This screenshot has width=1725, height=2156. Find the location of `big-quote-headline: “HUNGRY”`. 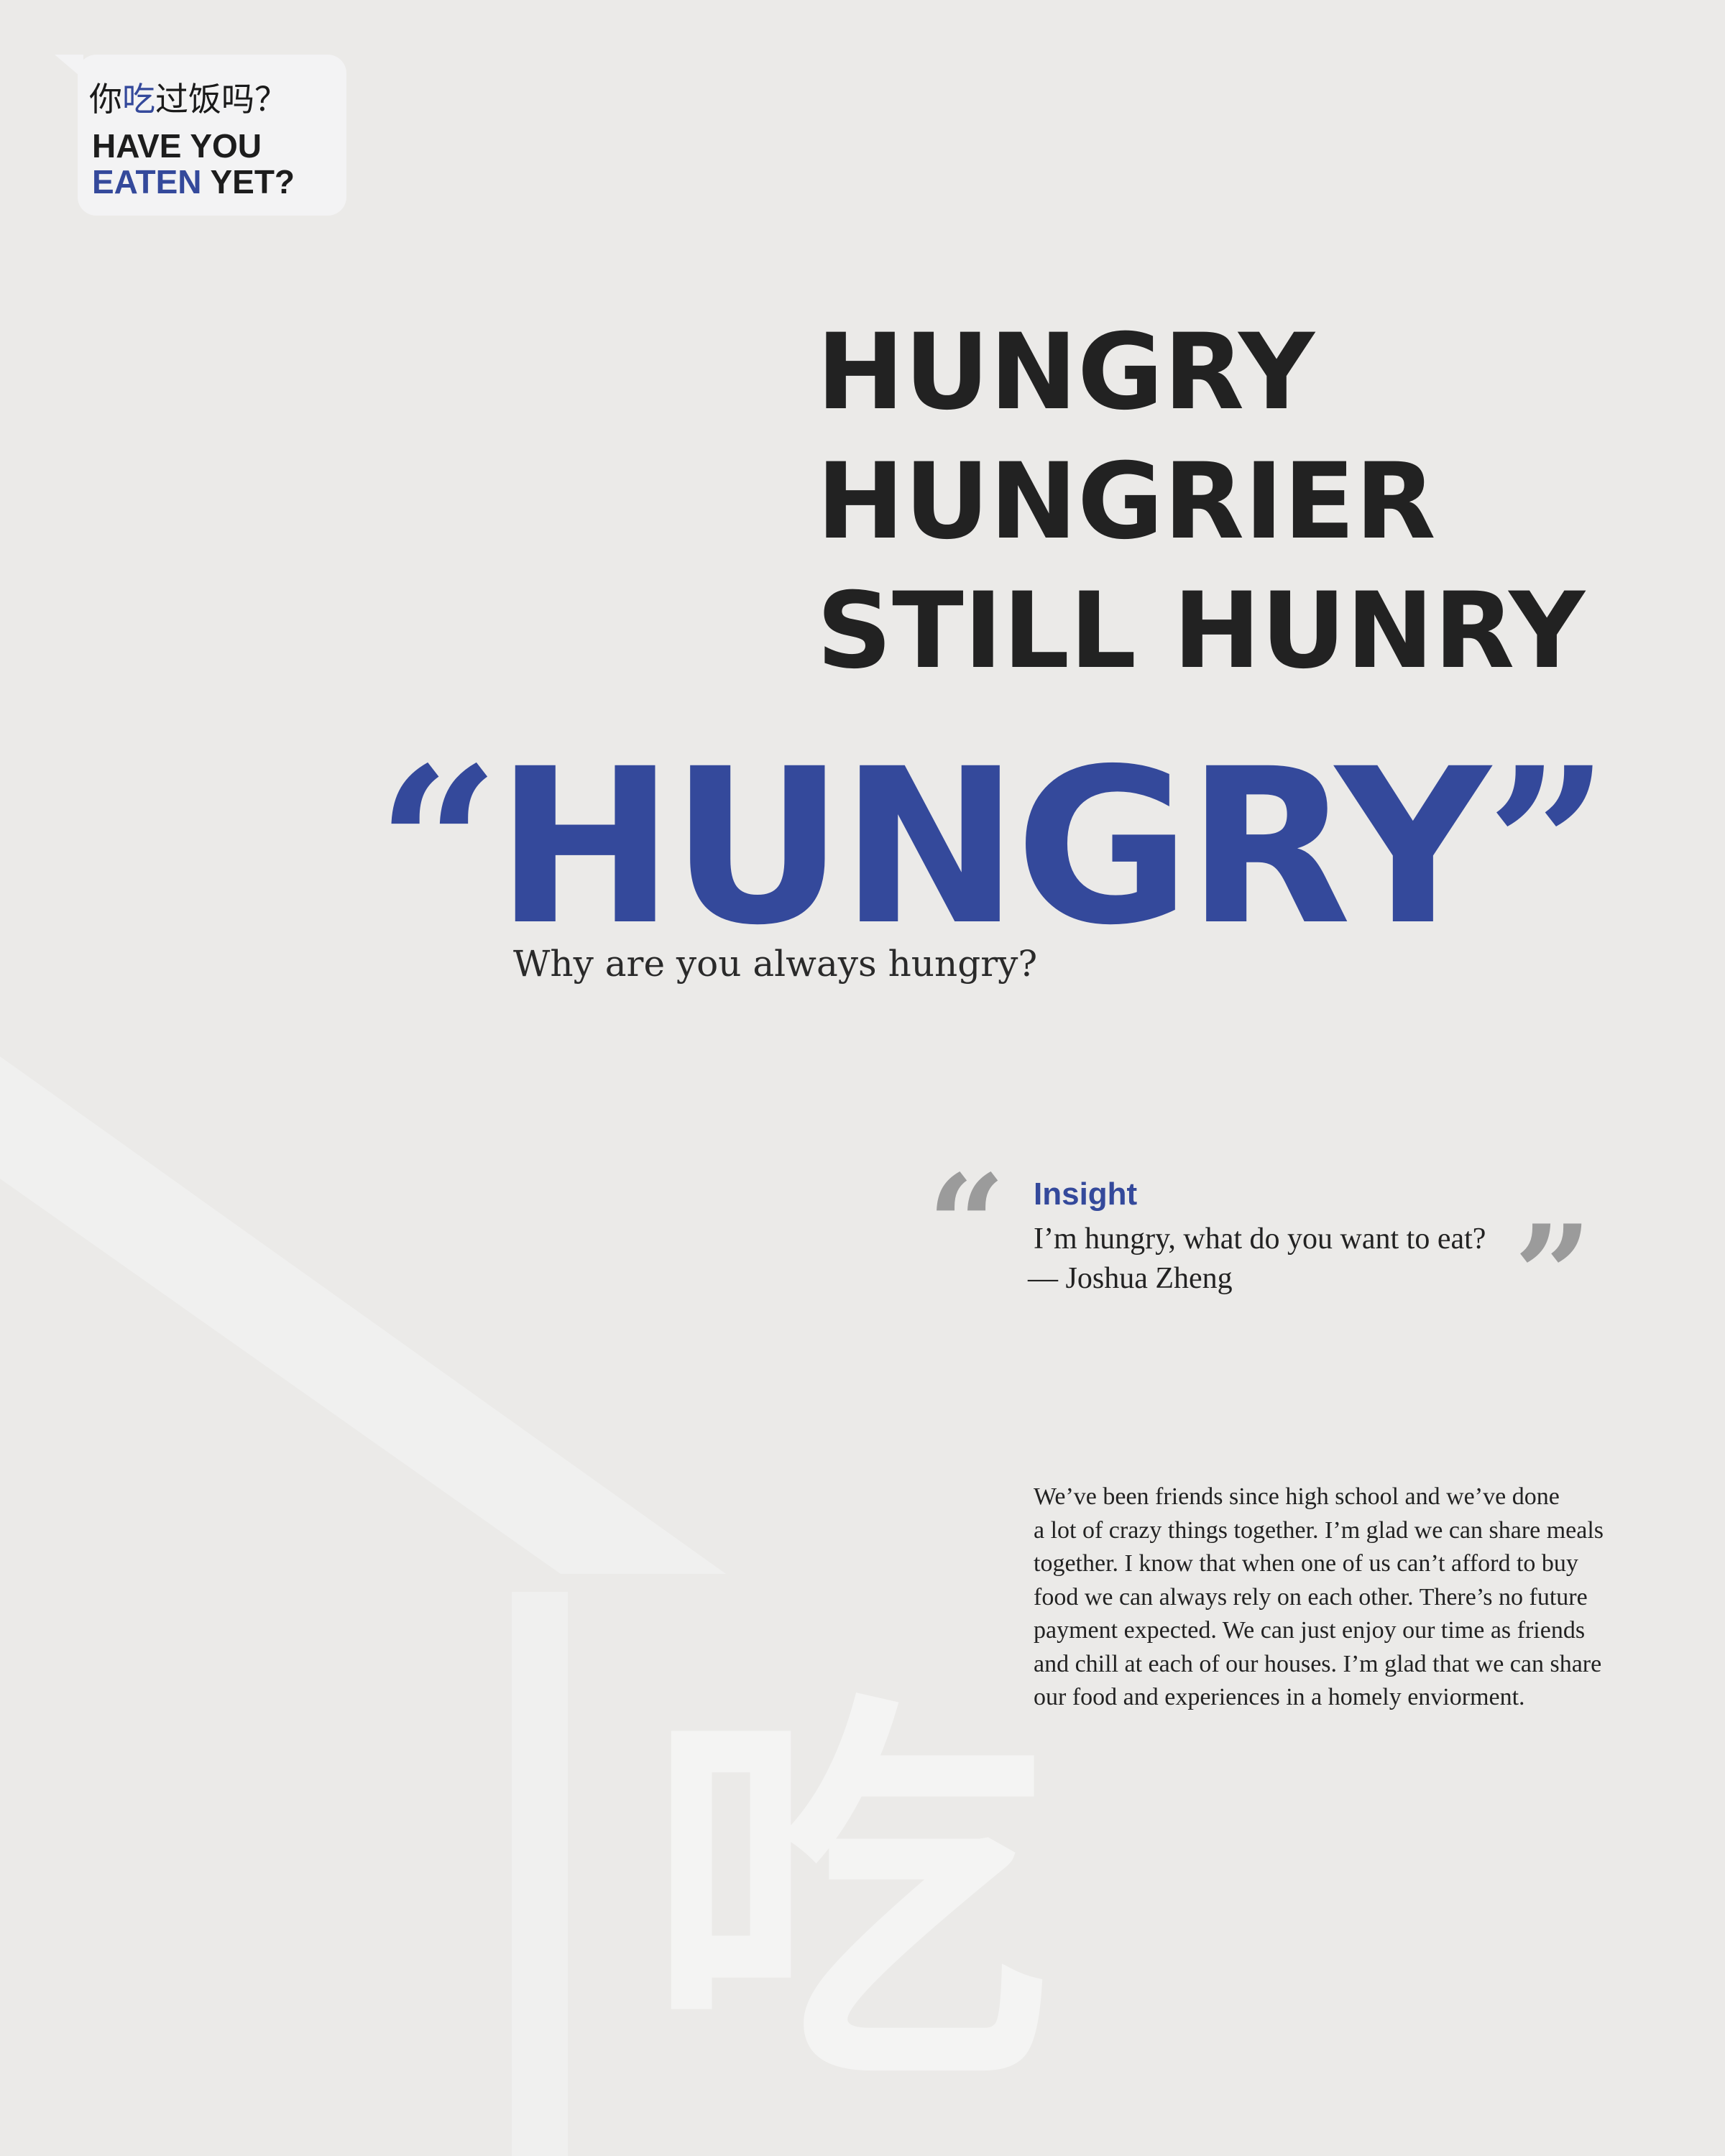

big-quote-headline: “HUNGRY” is located at coordinates (993, 847).